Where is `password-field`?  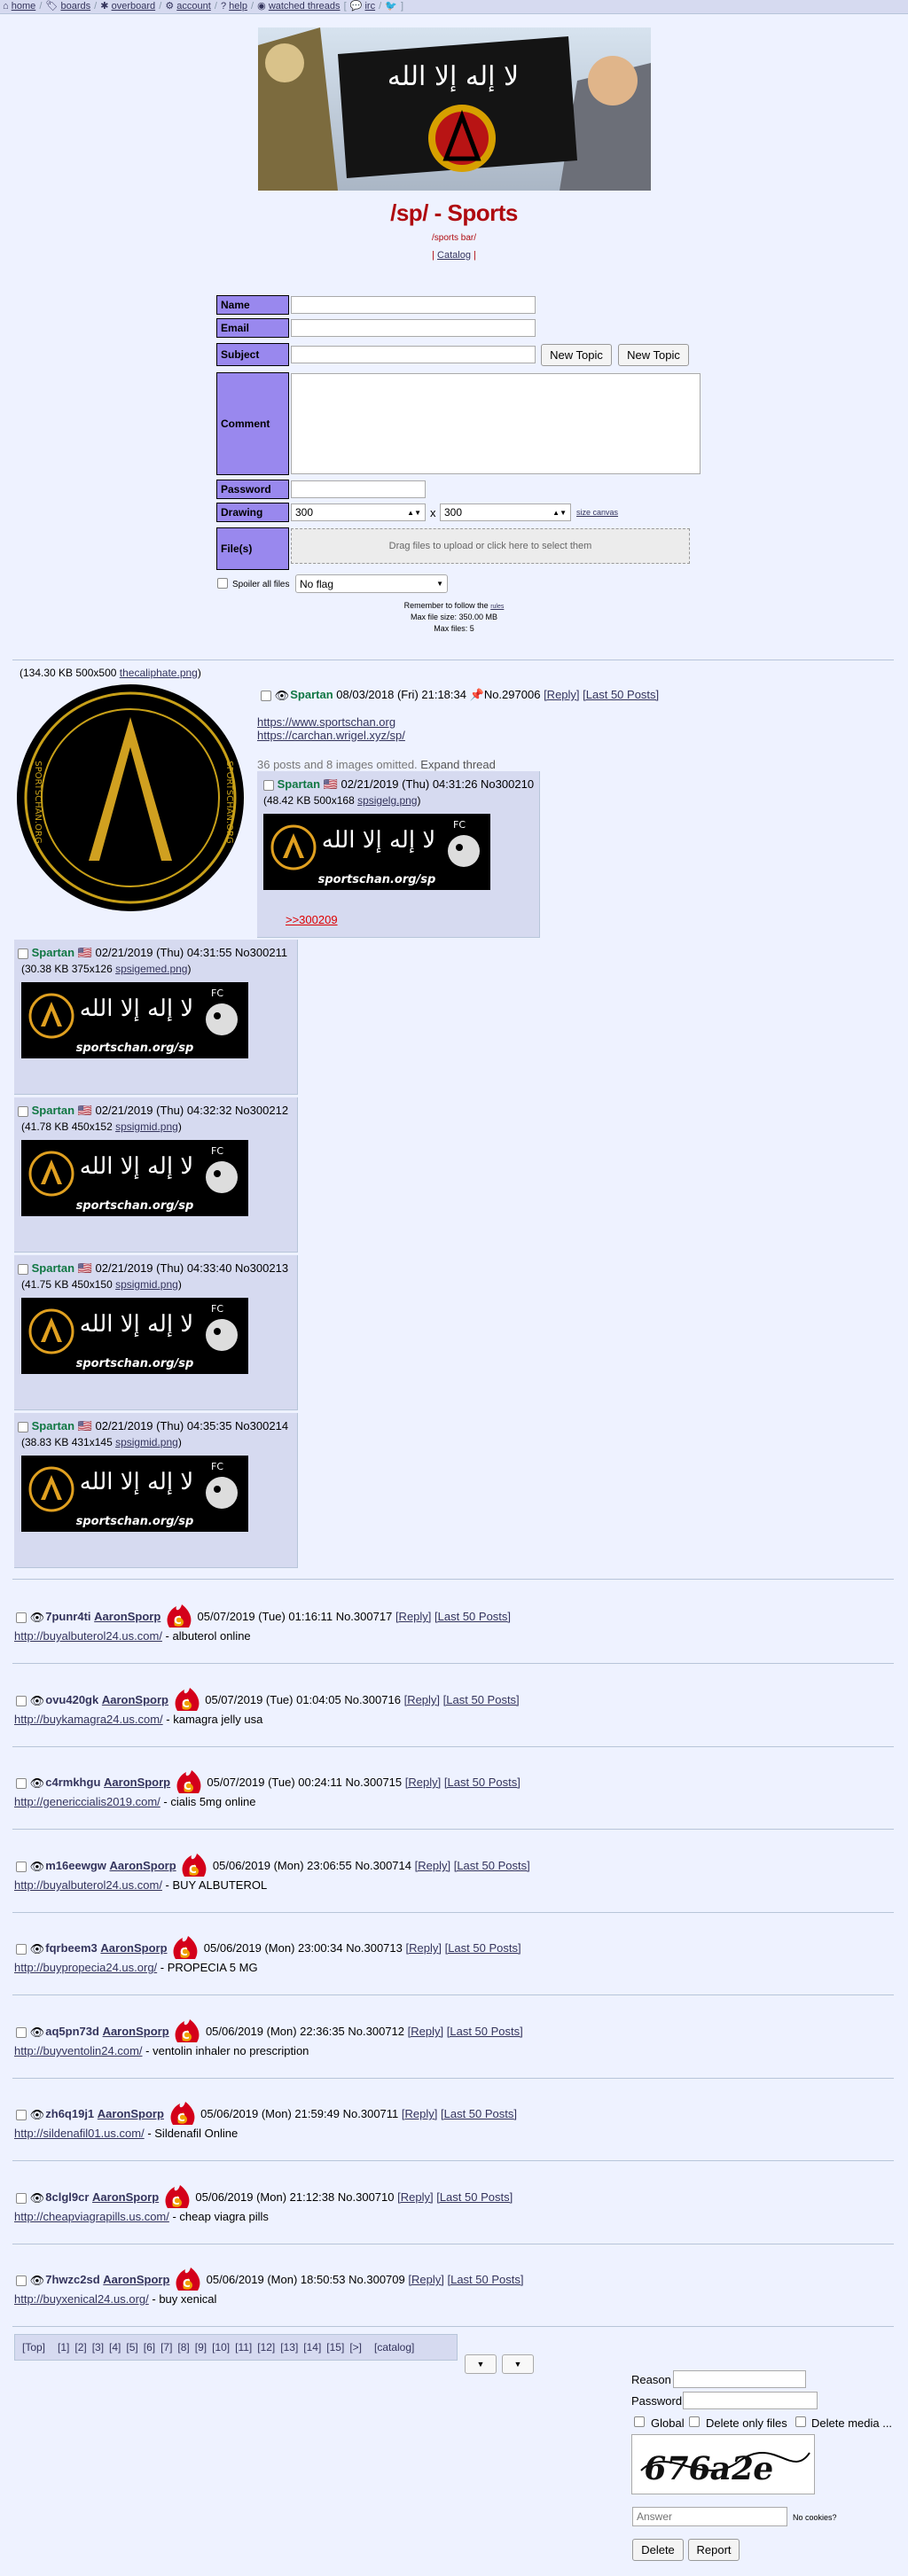
password-field is located at coordinates (359, 489).